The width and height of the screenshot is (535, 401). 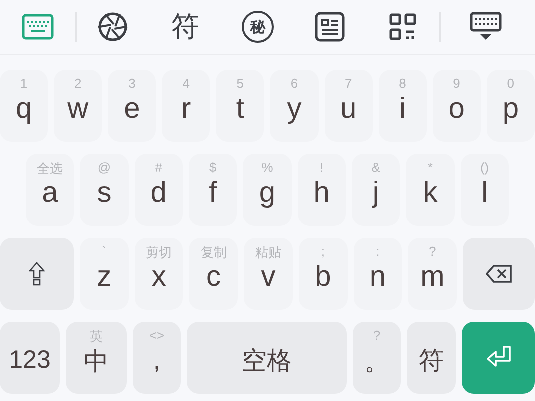 I want to click on key-hint: 2, so click(x=78, y=83).